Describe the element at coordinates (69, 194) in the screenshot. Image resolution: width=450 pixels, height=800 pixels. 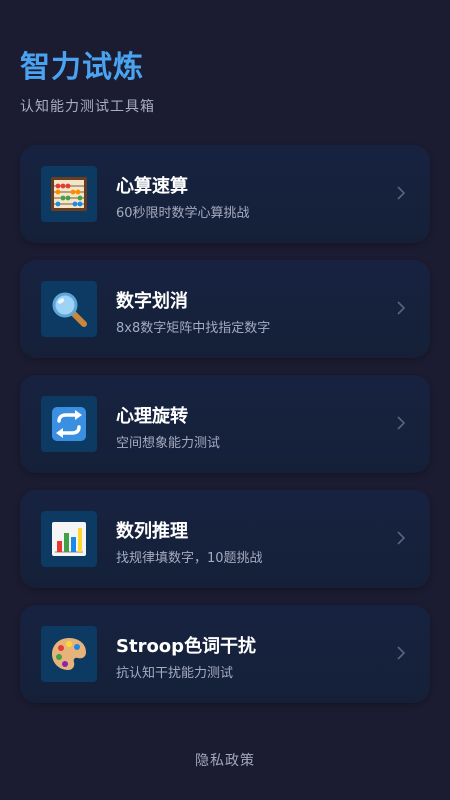
I see `abacus-icon` at that location.